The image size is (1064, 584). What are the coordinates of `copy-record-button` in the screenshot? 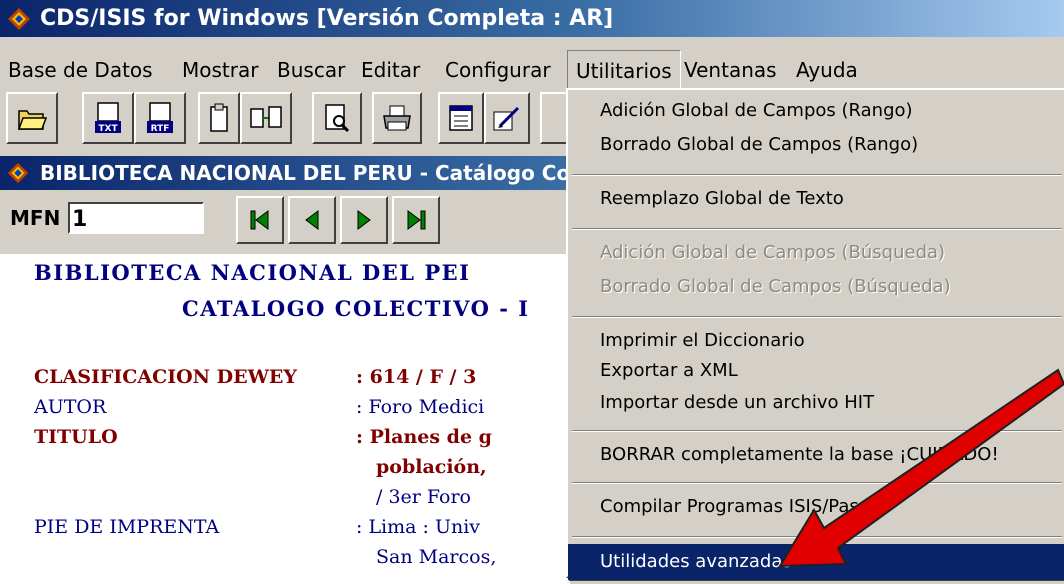 It's located at (266, 118).